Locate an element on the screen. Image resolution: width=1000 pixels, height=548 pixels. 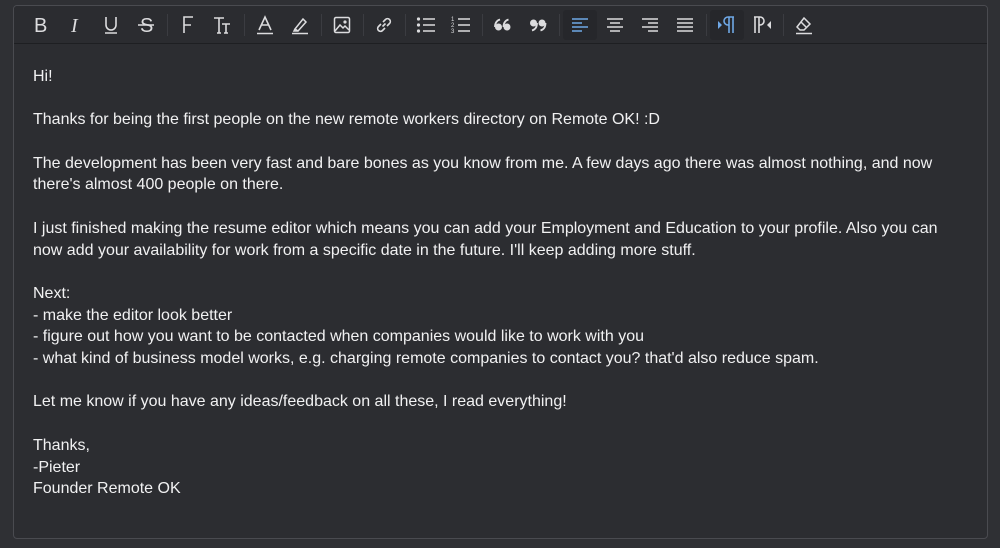
align-center-icon is located at coordinates (615, 24).